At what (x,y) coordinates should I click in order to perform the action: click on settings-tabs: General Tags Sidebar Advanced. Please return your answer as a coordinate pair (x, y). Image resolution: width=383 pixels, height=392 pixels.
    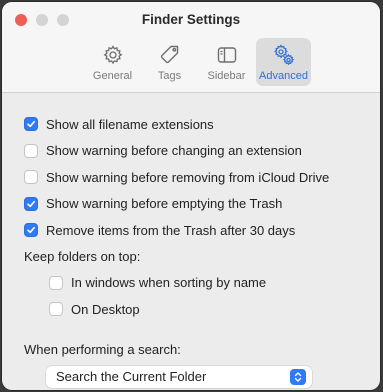
    Looking at the image, I should click on (199, 62).